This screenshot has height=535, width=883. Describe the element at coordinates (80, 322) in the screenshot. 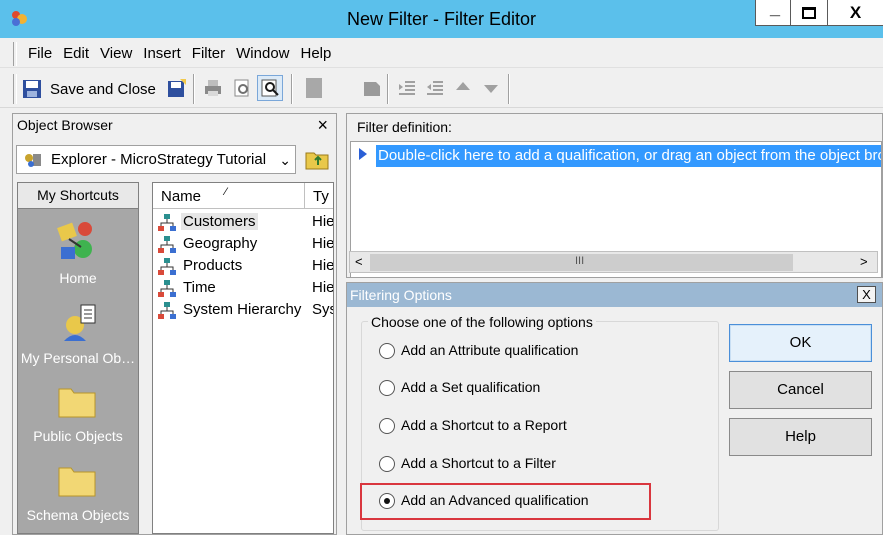

I see `personal-objects-icon` at that location.